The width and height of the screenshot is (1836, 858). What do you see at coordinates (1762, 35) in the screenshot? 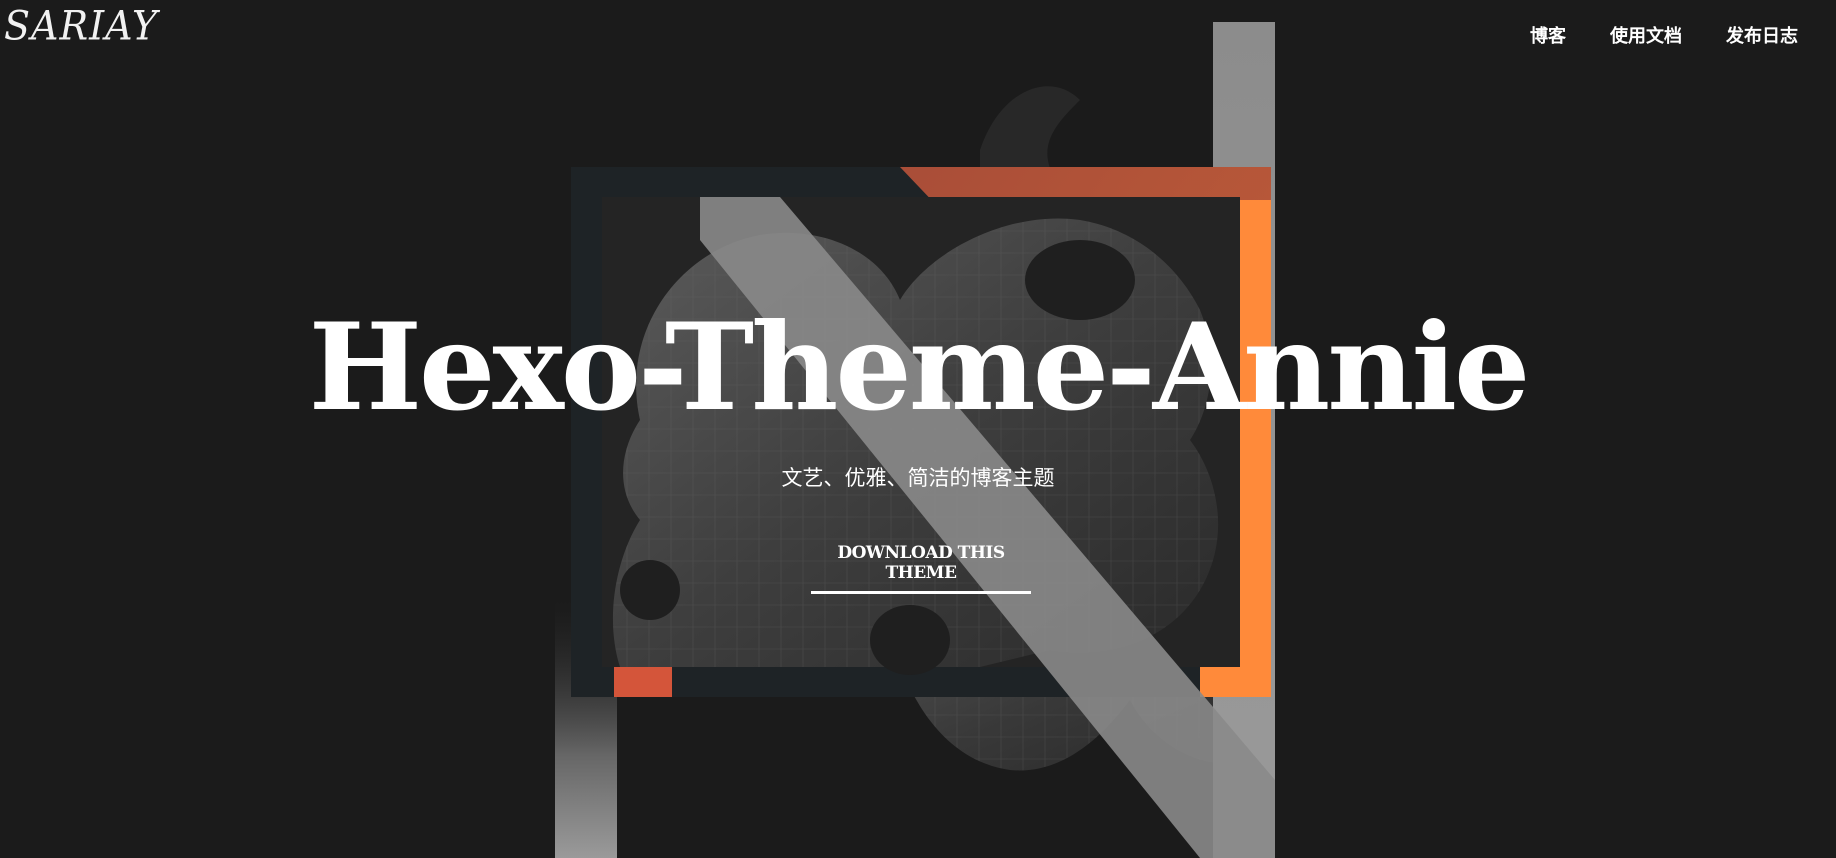
I see `nav-item-changelog: 发布日志` at bounding box center [1762, 35].